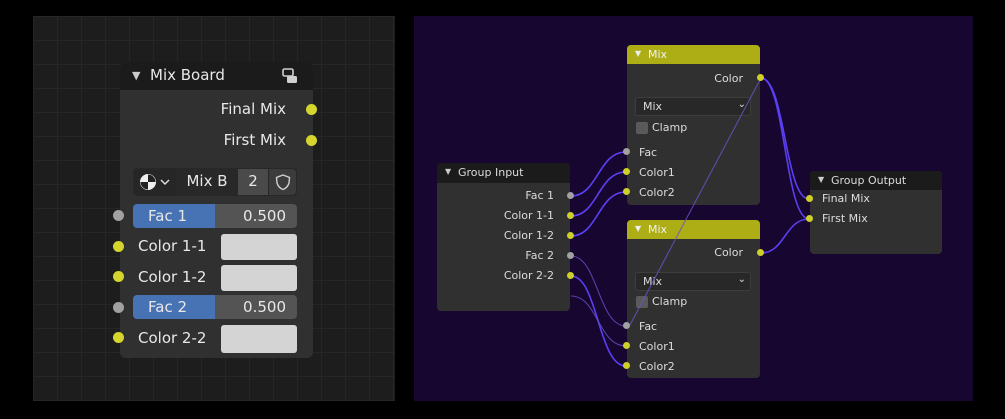  Describe the element at coordinates (809, 198) in the screenshot. I see `input-socket-final-mix` at that location.